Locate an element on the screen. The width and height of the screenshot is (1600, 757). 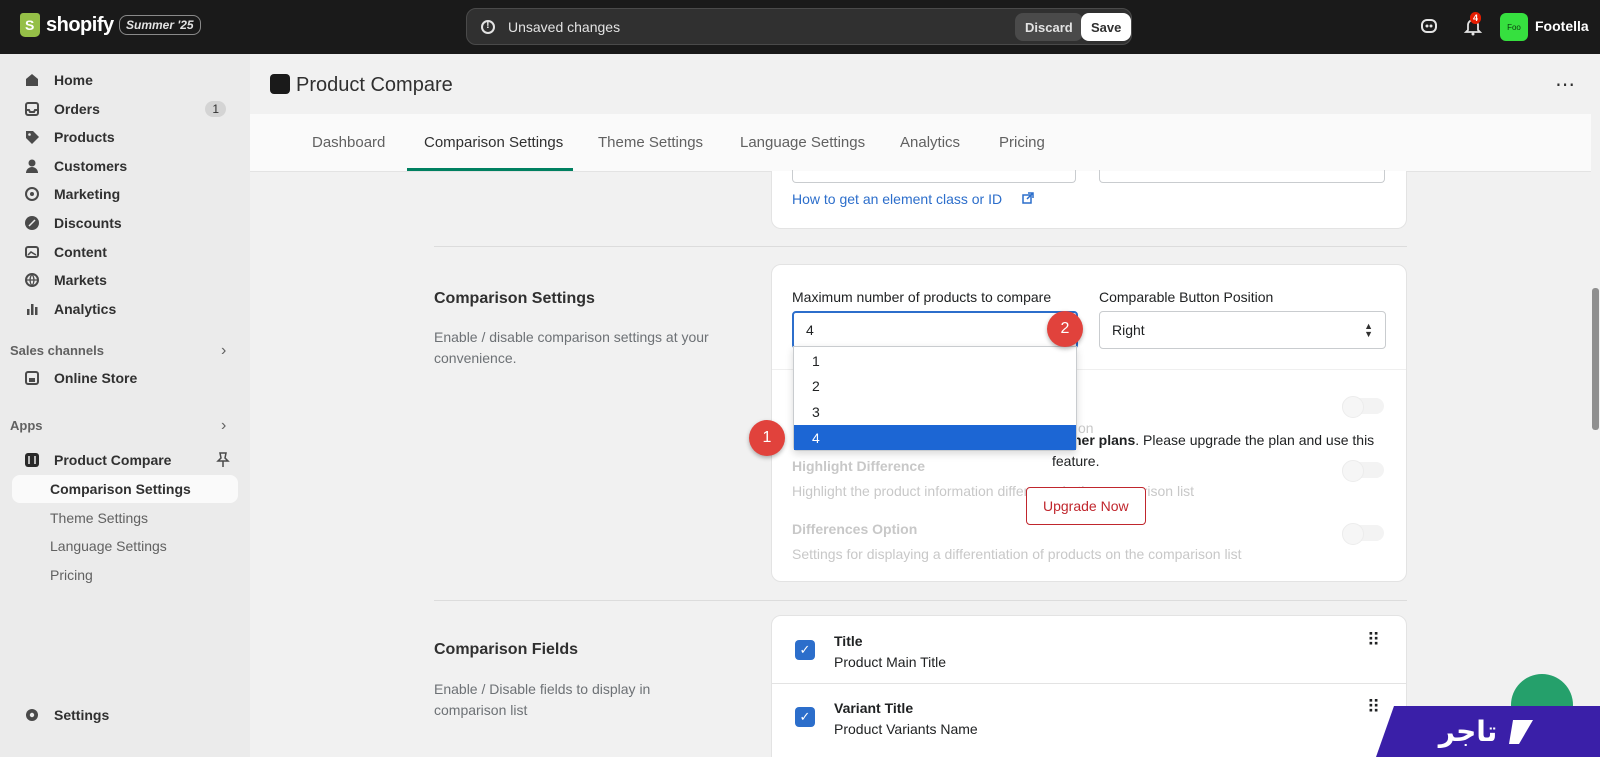
tab-dashboard: Dashboard is located at coordinates (348, 142).